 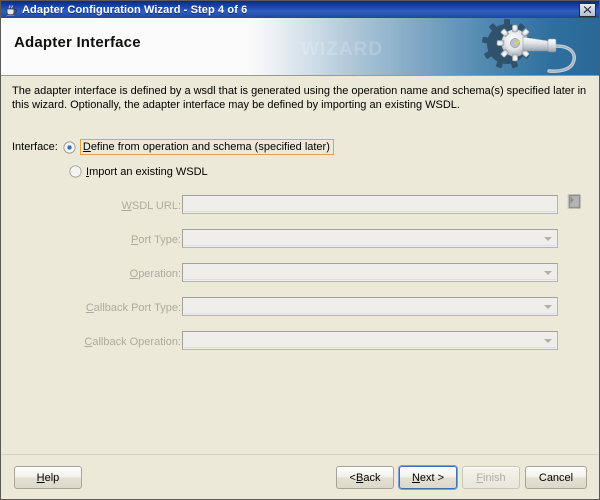 I want to click on radio-label-import-existing-wsdl: Import an existing WSDL, so click(x=147, y=172).